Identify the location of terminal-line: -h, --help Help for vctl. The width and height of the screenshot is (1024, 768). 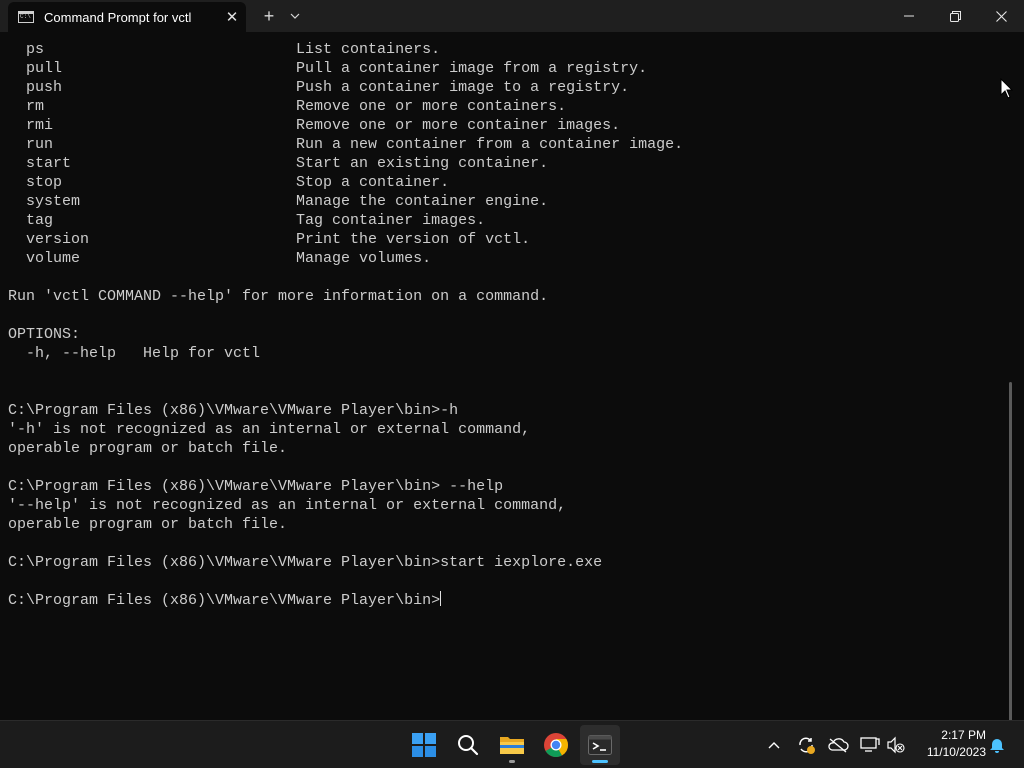
(134, 353).